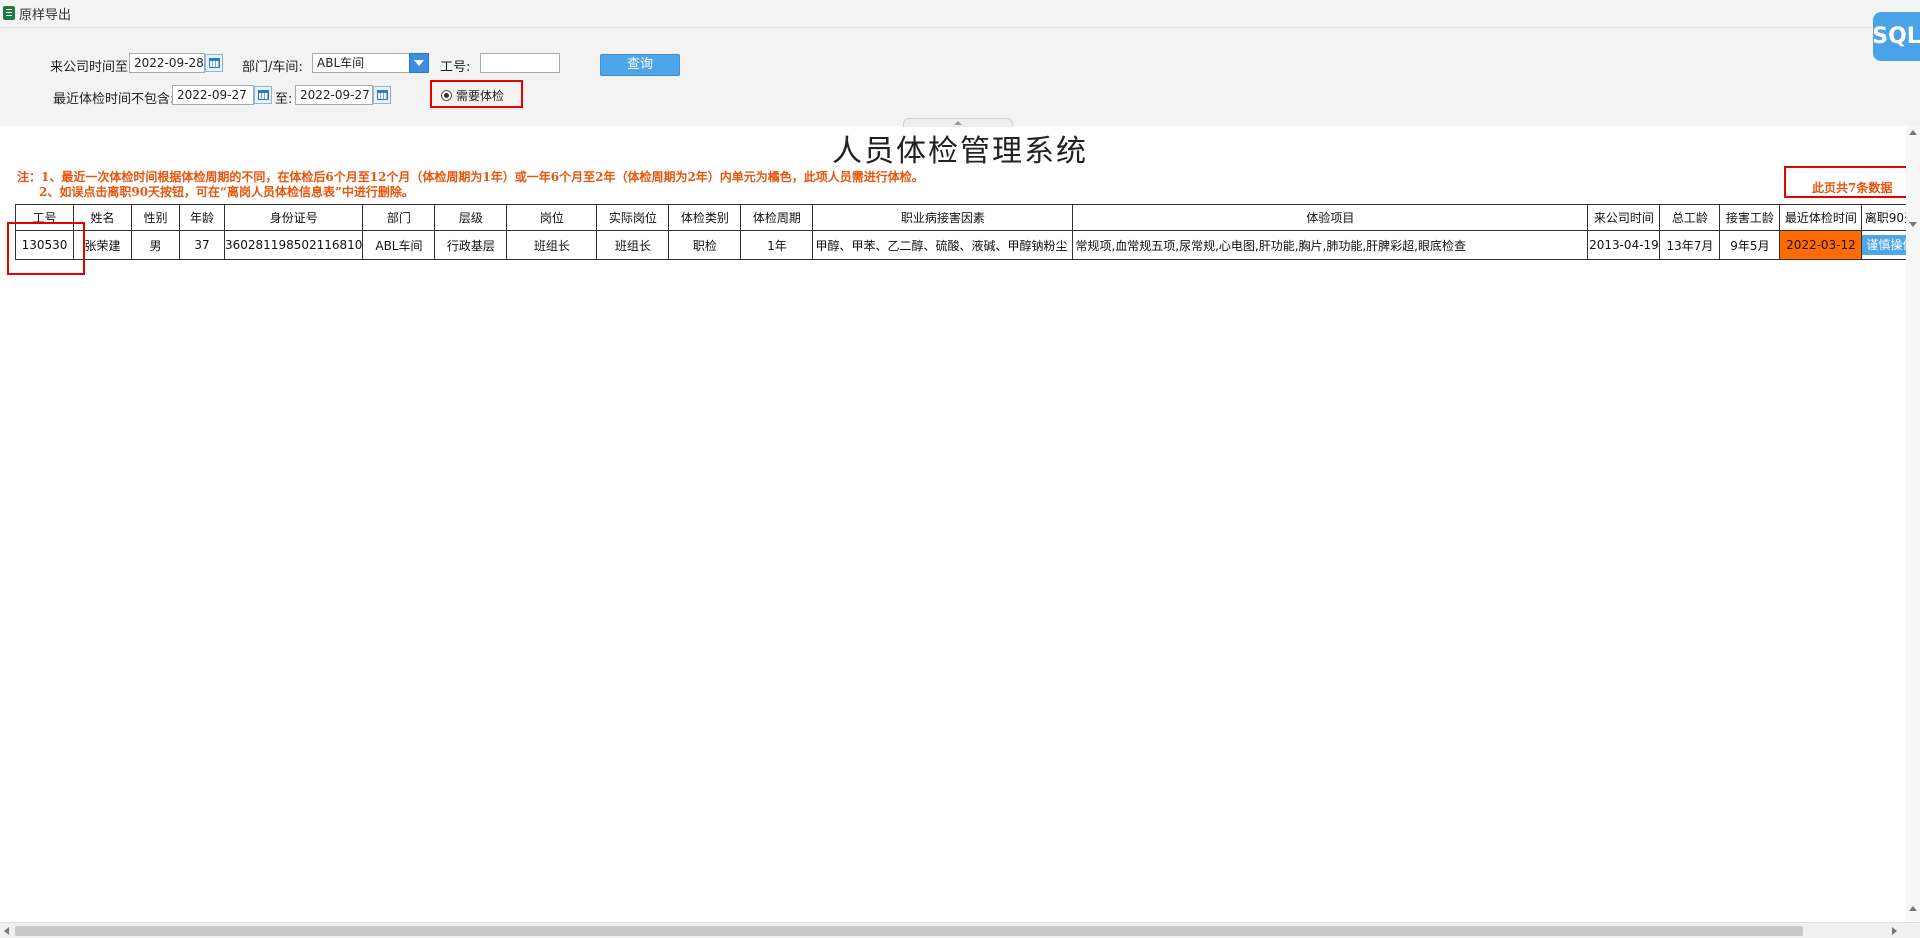 Image resolution: width=1920 pixels, height=938 pixels. Describe the element at coordinates (1330, 245) in the screenshot. I see `cell-exam-items: 常规项,血常规五项,尿常规,心电图,肝功能,胸片,肺功能,肝脾彩超,眼底检查` at that location.